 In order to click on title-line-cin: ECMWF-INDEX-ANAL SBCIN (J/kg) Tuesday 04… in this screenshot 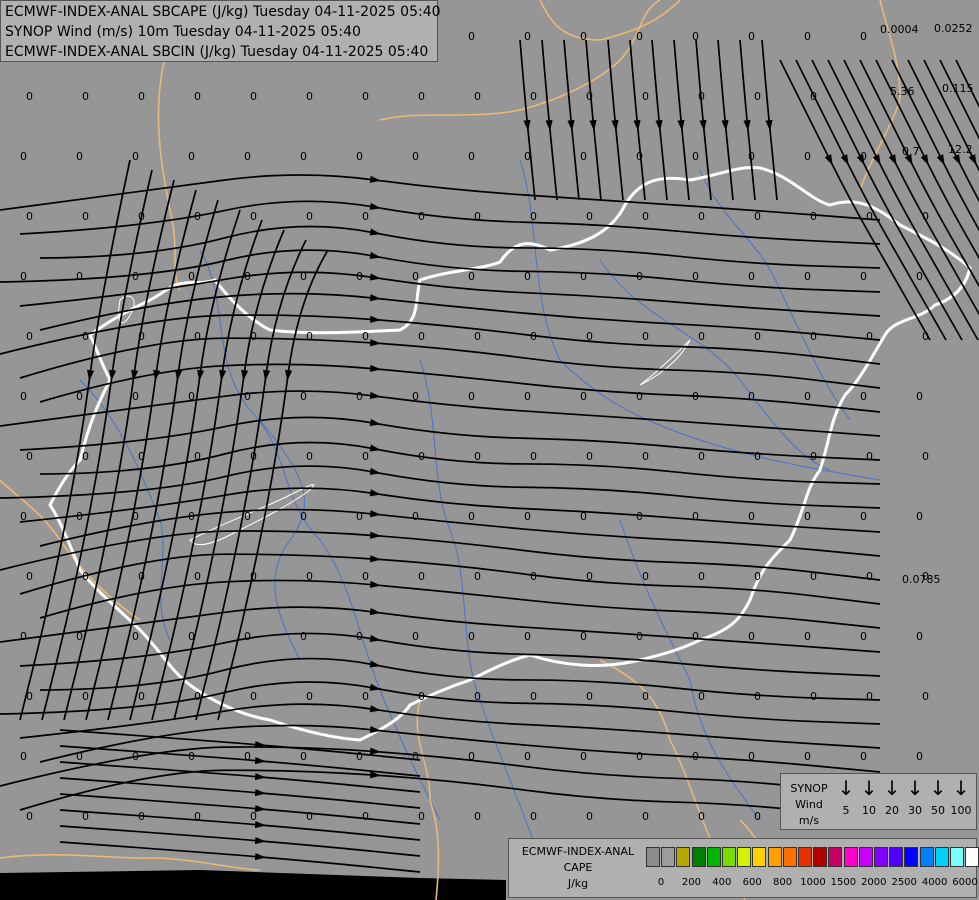, I will do `click(217, 52)`.